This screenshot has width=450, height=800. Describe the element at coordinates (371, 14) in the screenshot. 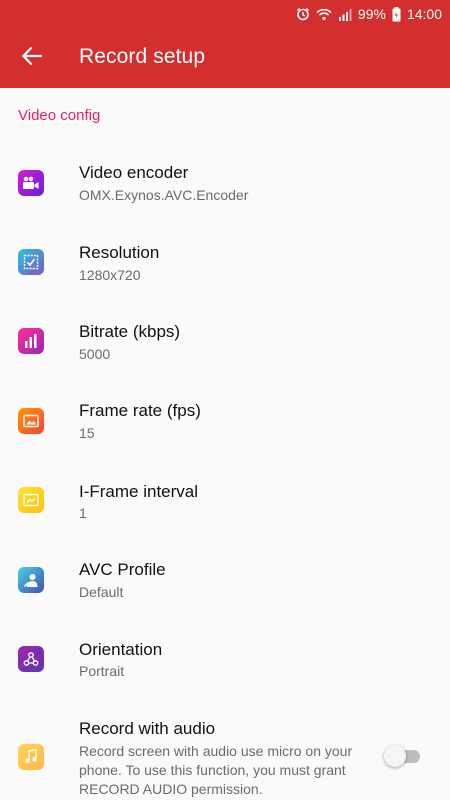

I see `battery-text: 99%` at that location.